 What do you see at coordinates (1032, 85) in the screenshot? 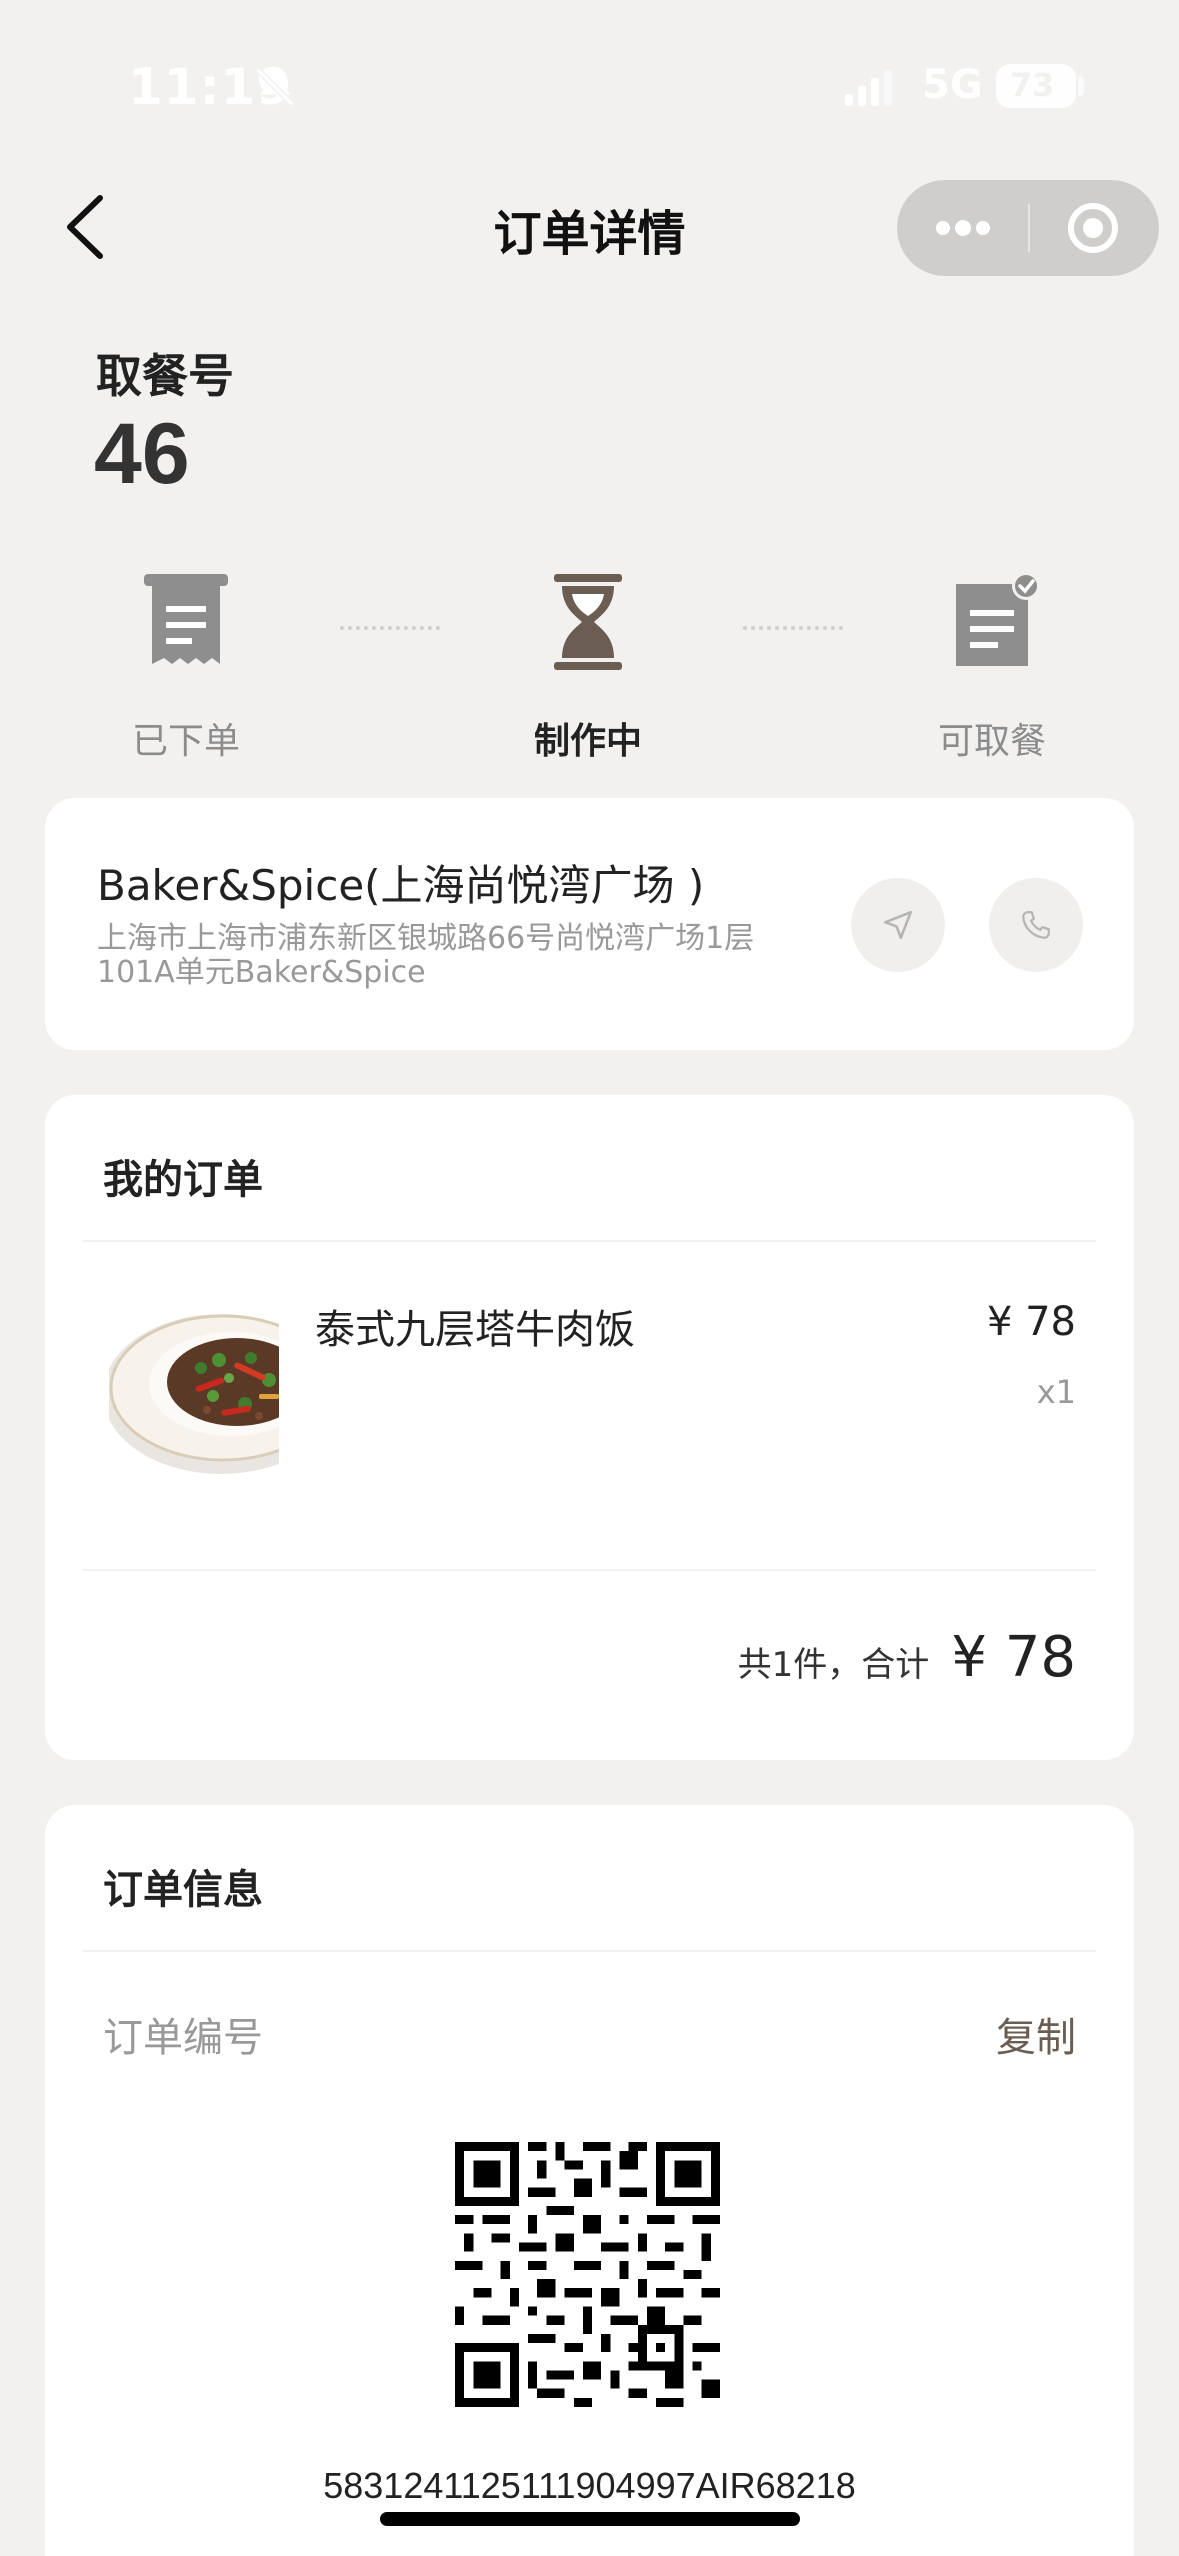
I see `battery-level: 73` at bounding box center [1032, 85].